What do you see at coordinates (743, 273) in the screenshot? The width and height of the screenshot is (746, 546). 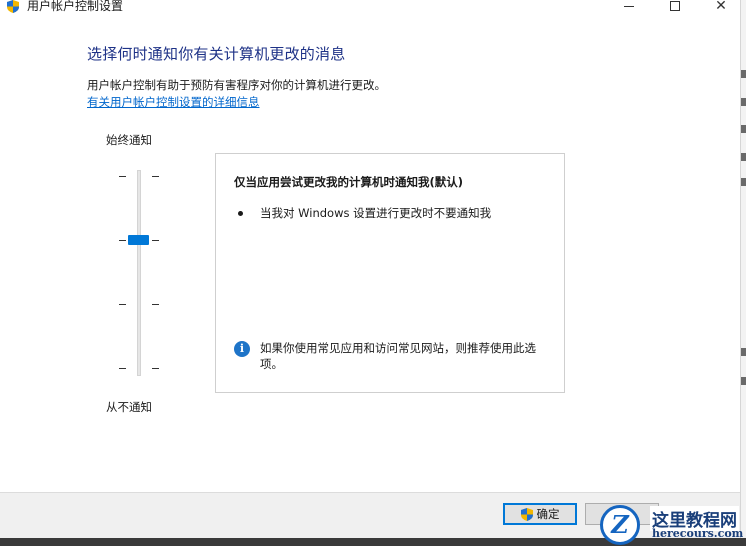 I see `background-window-edge` at bounding box center [743, 273].